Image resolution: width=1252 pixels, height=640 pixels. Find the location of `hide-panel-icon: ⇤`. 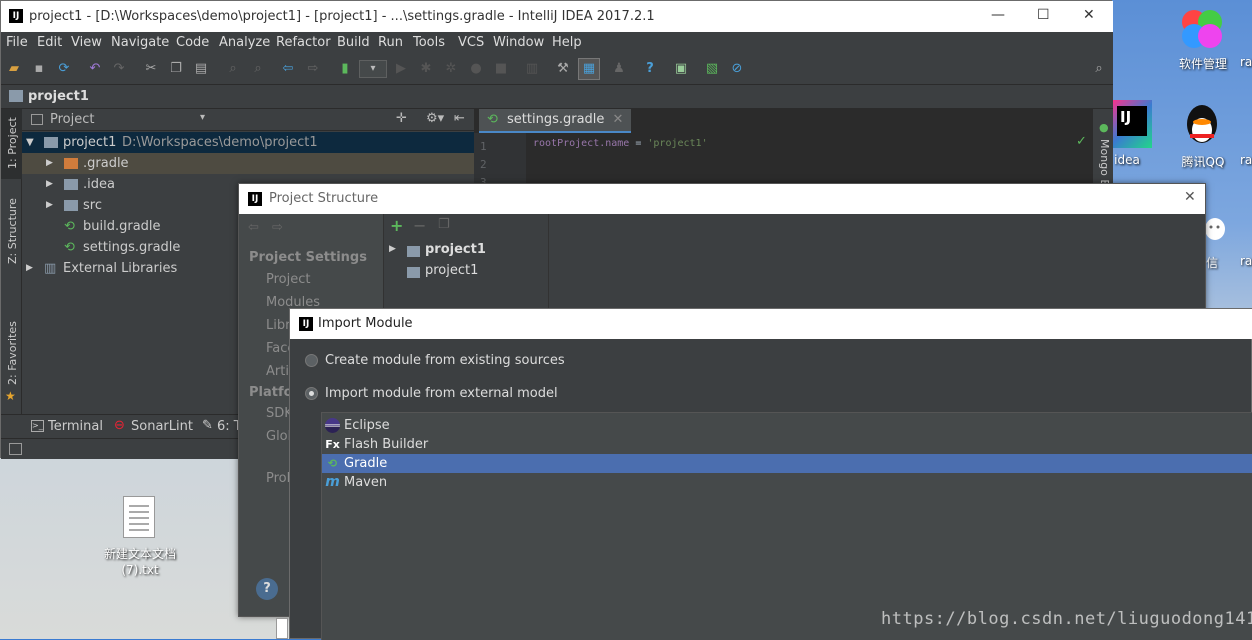

hide-panel-icon: ⇤ is located at coordinates (459, 118).